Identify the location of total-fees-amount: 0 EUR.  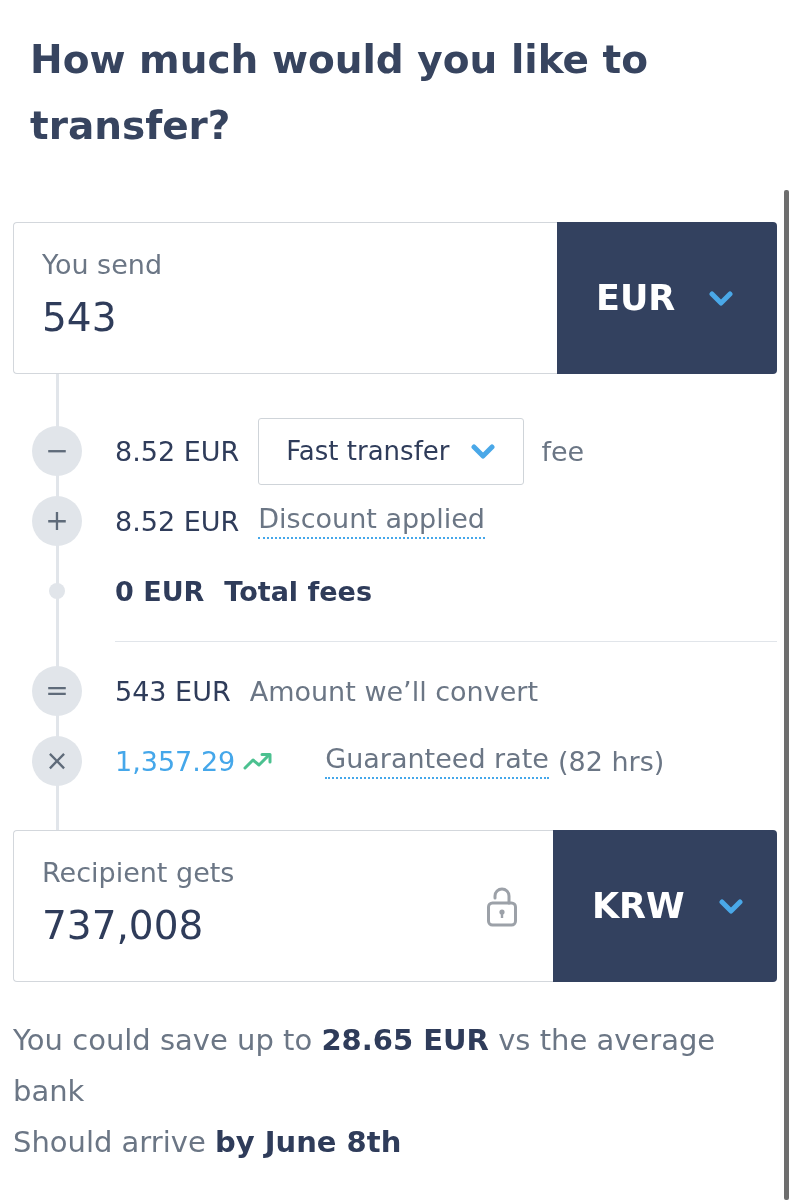
(160, 591).